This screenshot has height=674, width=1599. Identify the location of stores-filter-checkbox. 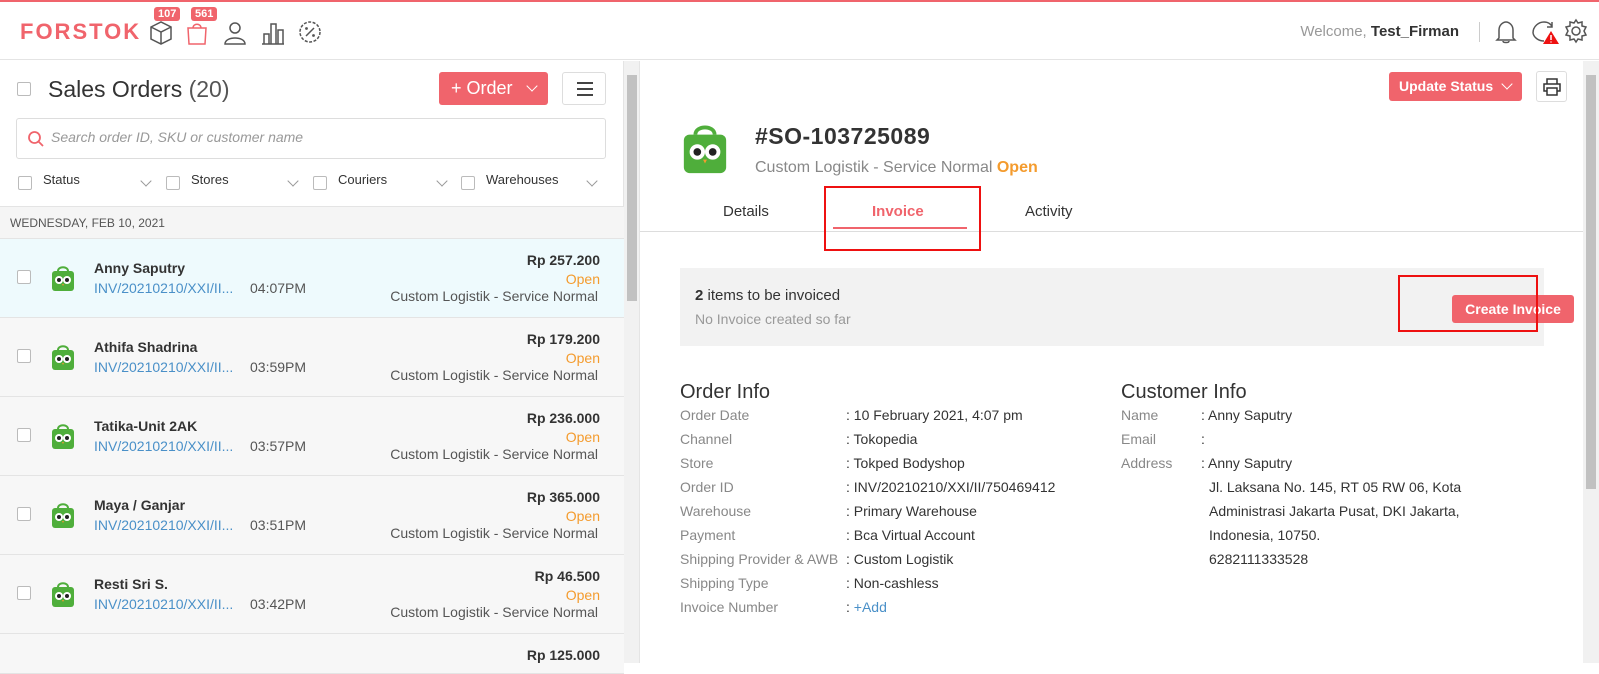
(173, 183).